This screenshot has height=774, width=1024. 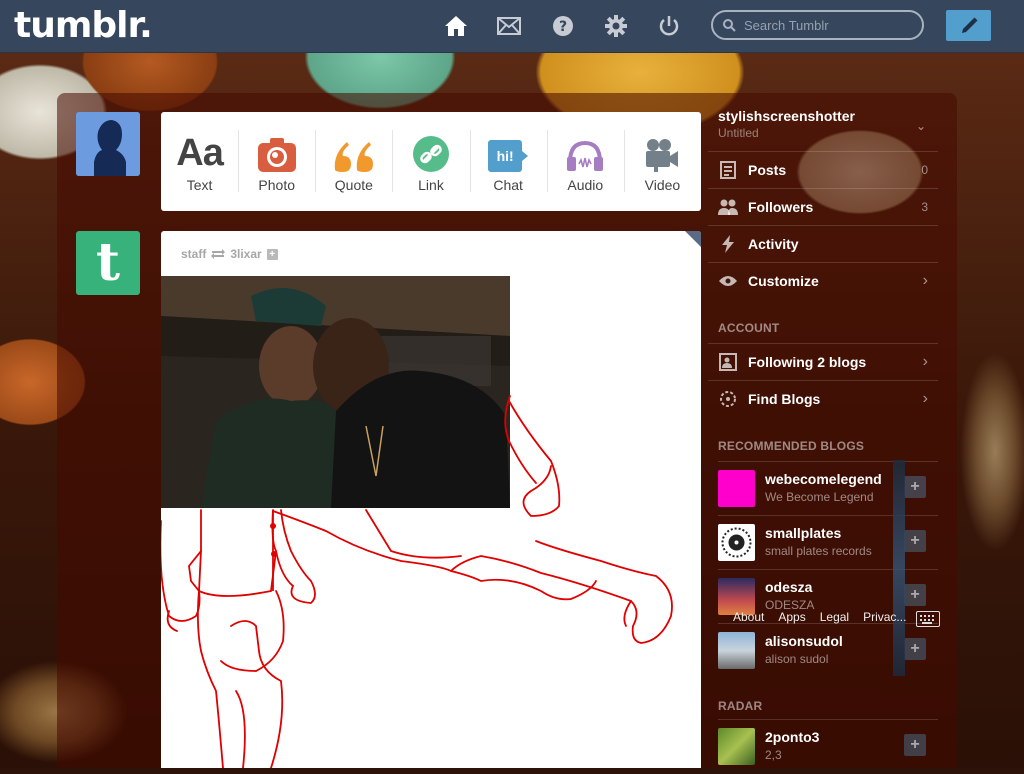 What do you see at coordinates (921, 126) in the screenshot?
I see `blog-dropdown-chevron-icon: ⌄` at bounding box center [921, 126].